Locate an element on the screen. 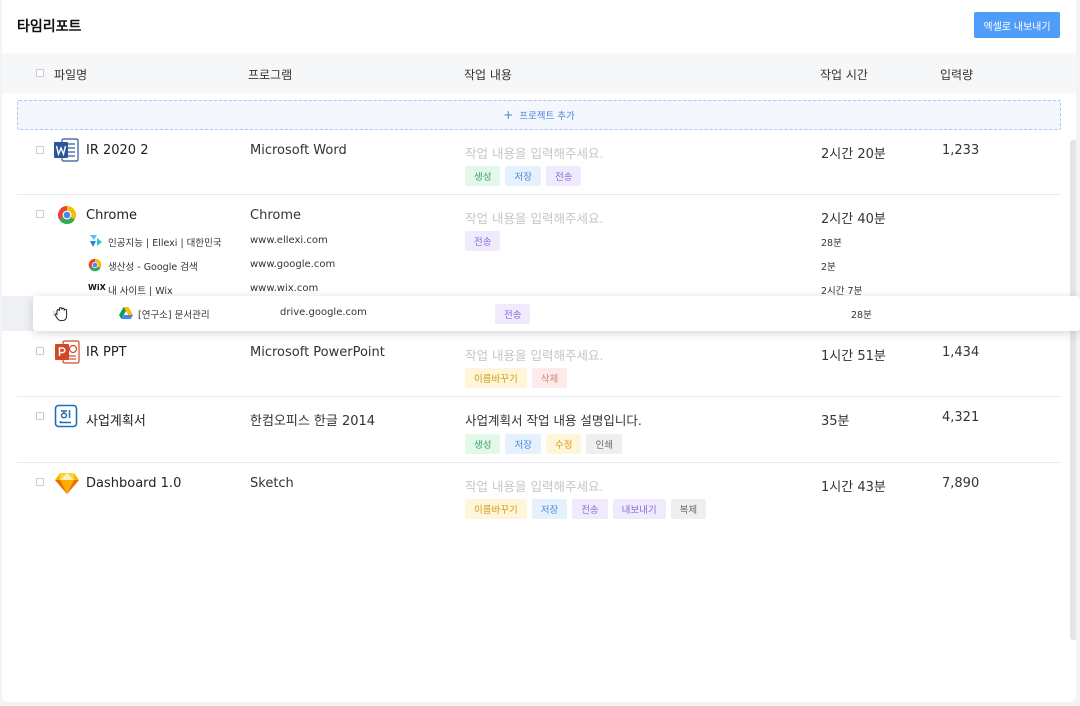 The image size is (1080, 706). action-tags: 생성 저장 전송 is located at coordinates (523, 176).